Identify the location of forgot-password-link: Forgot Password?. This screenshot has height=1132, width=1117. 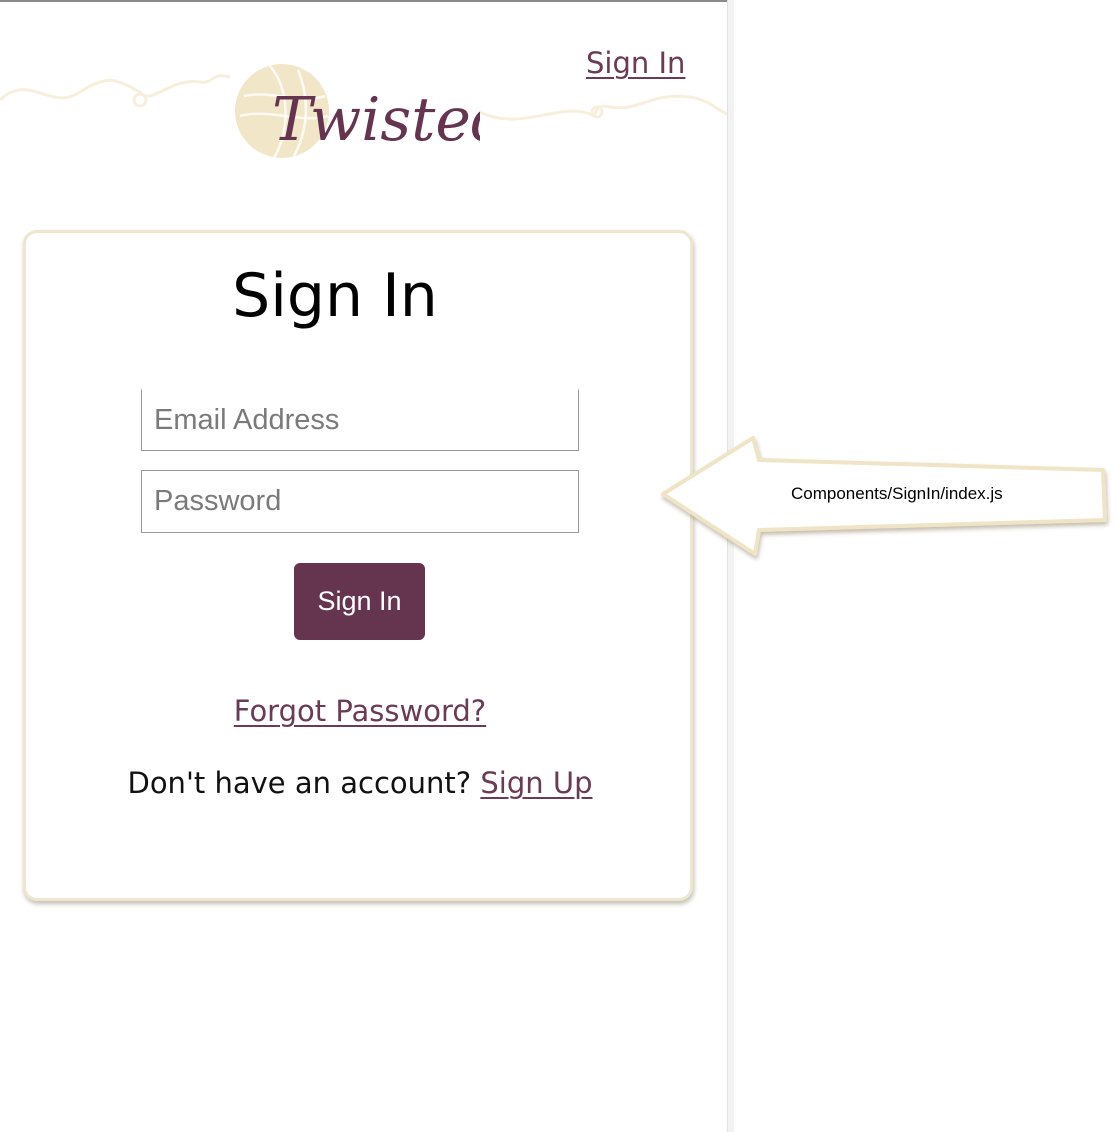
(360, 711).